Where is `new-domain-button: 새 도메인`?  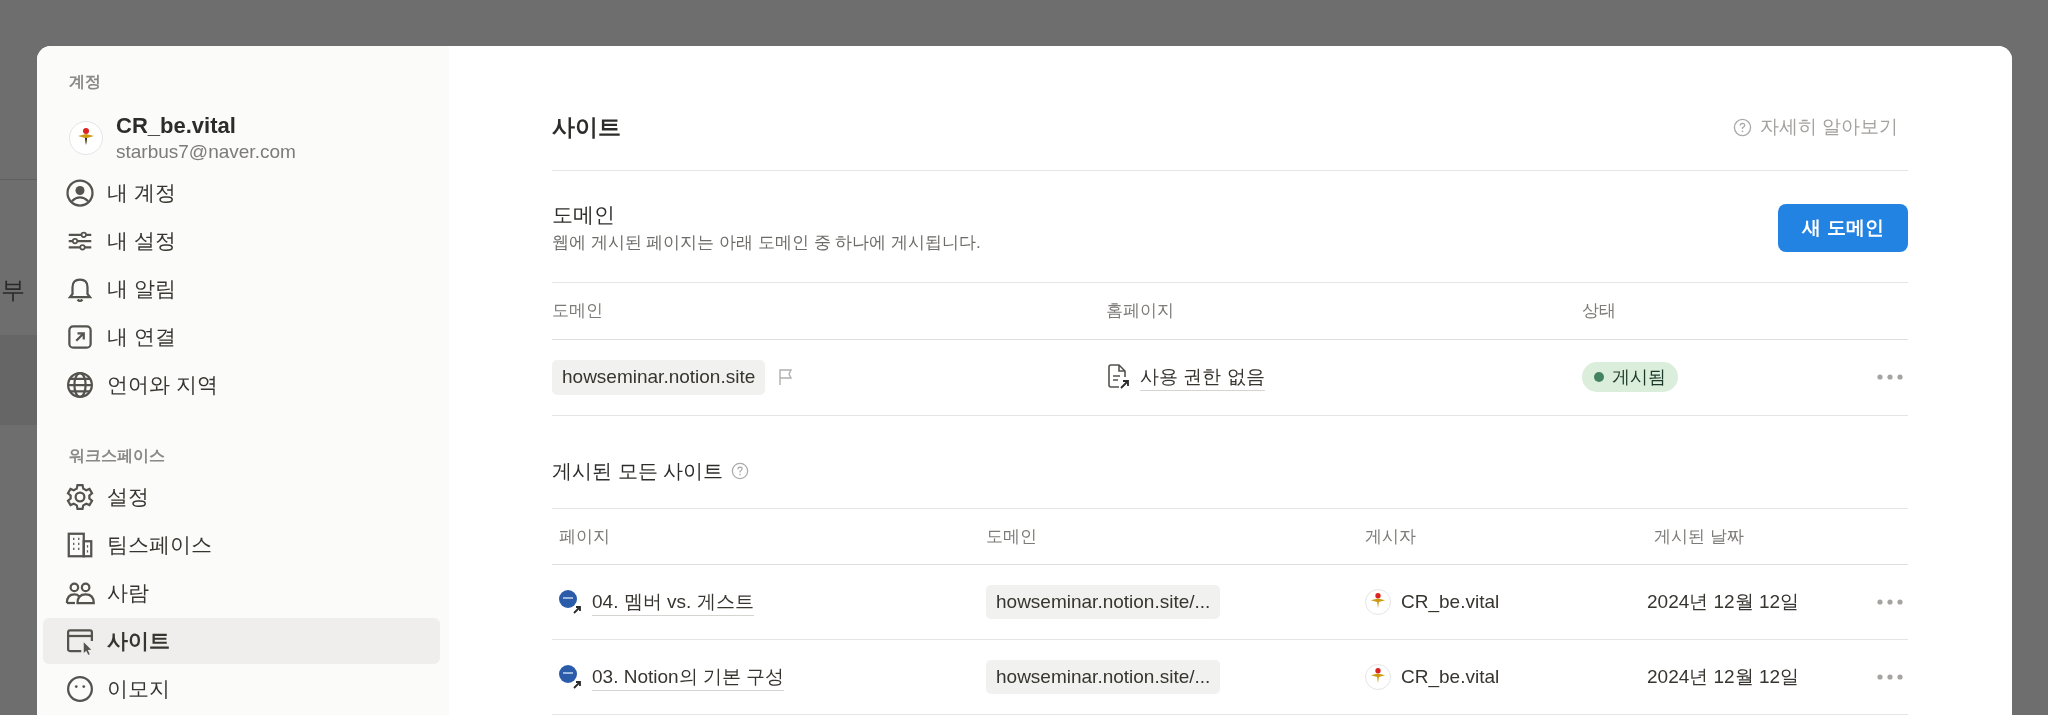 new-domain-button: 새 도메인 is located at coordinates (1843, 228).